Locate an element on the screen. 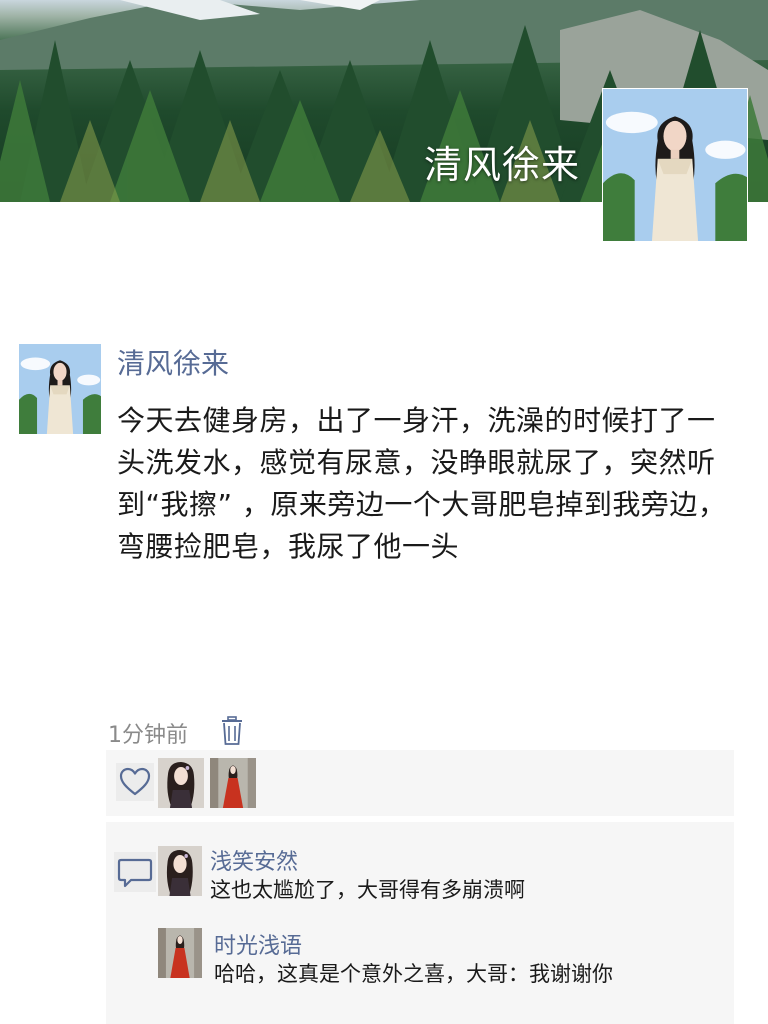  like-avatar-dark-hair-girl is located at coordinates (181, 783).